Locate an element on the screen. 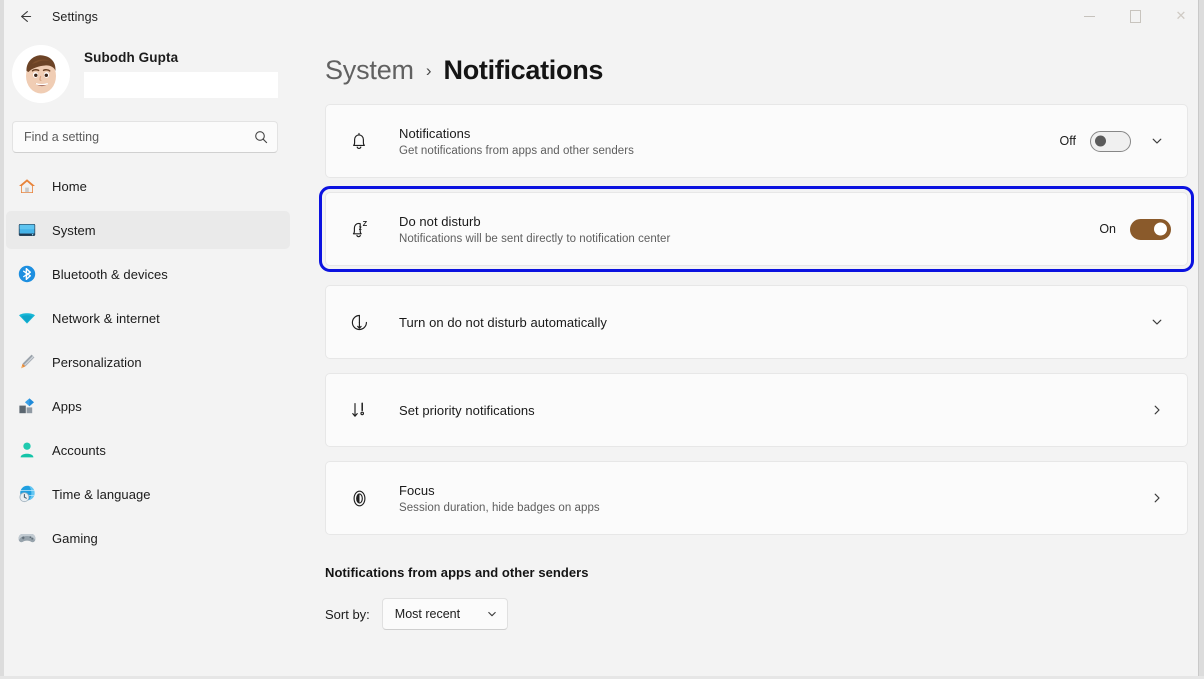 This screenshot has width=1204, height=679. card-subtitle: Session duration, hide badges on apps is located at coordinates (499, 507).